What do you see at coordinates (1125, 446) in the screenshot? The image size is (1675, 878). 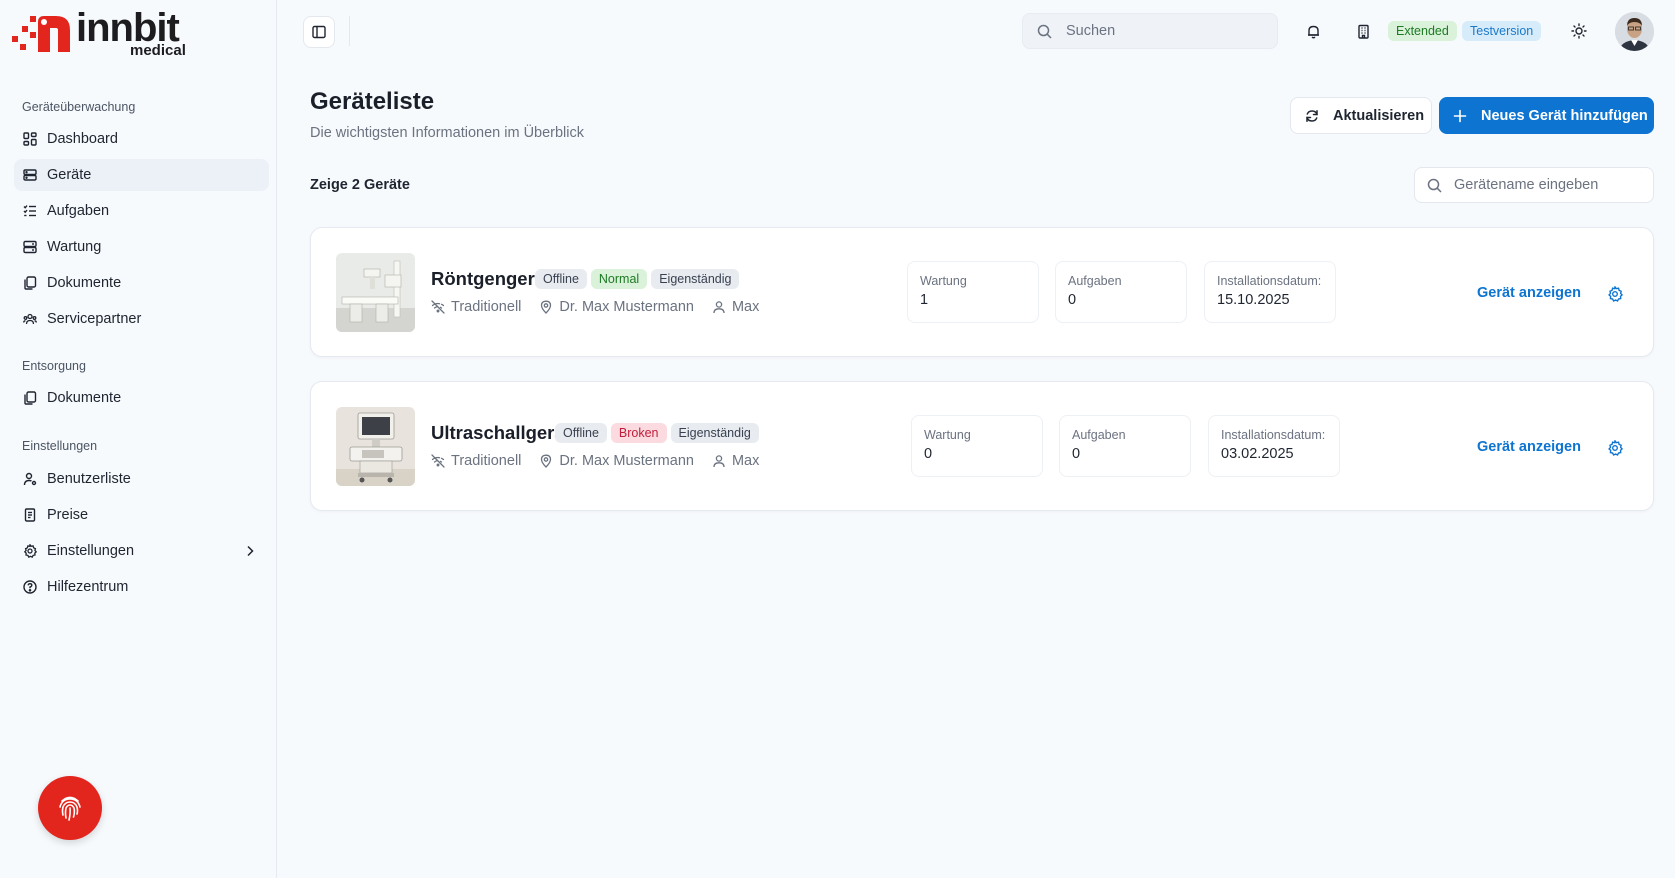 I see `tasks-stat: Aufgaben 0` at bounding box center [1125, 446].